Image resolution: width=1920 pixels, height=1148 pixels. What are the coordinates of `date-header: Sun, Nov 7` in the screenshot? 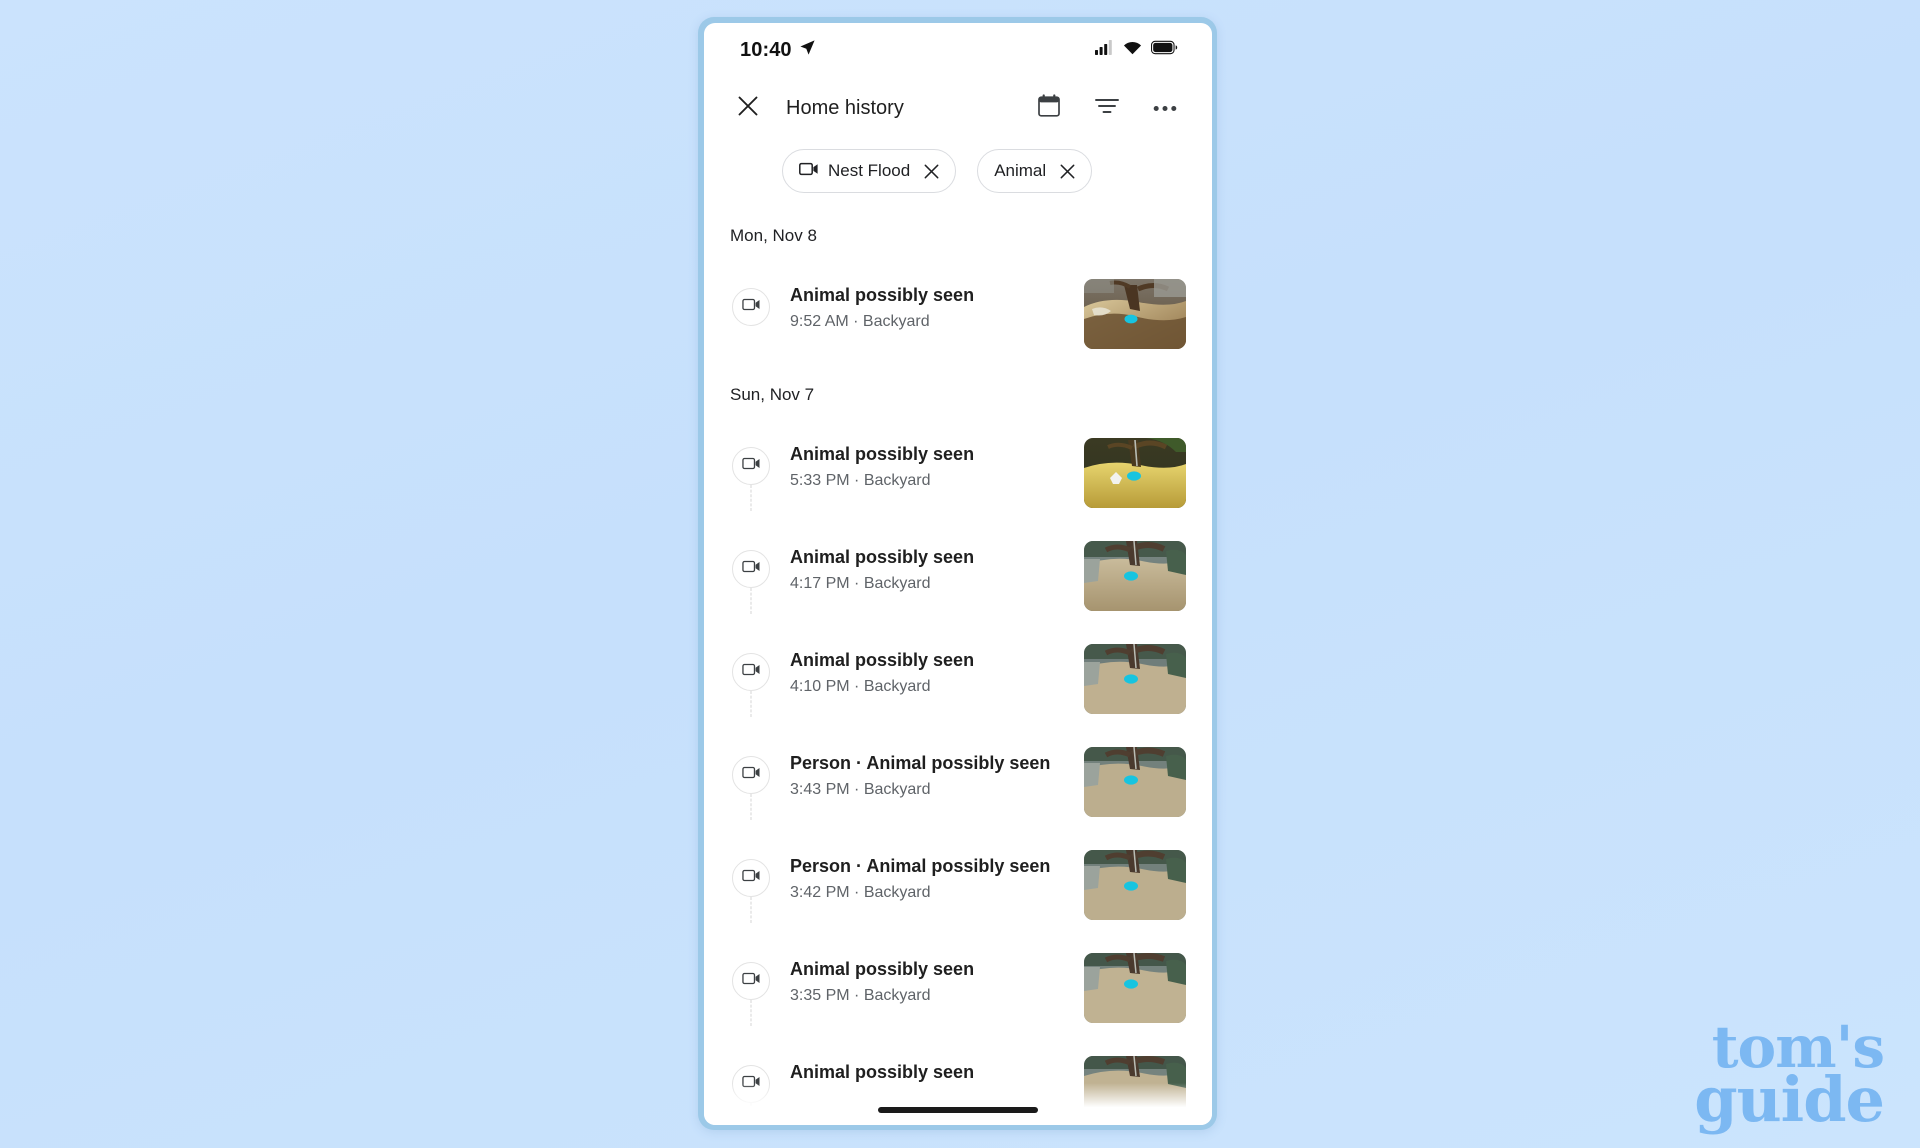 It's located at (772, 394).